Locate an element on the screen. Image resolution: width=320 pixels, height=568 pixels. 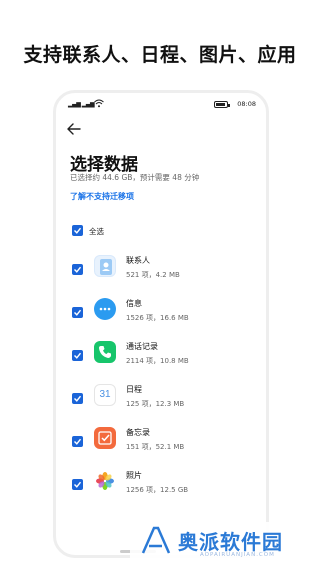
item-name: 通话记录 is located at coordinates (142, 346).